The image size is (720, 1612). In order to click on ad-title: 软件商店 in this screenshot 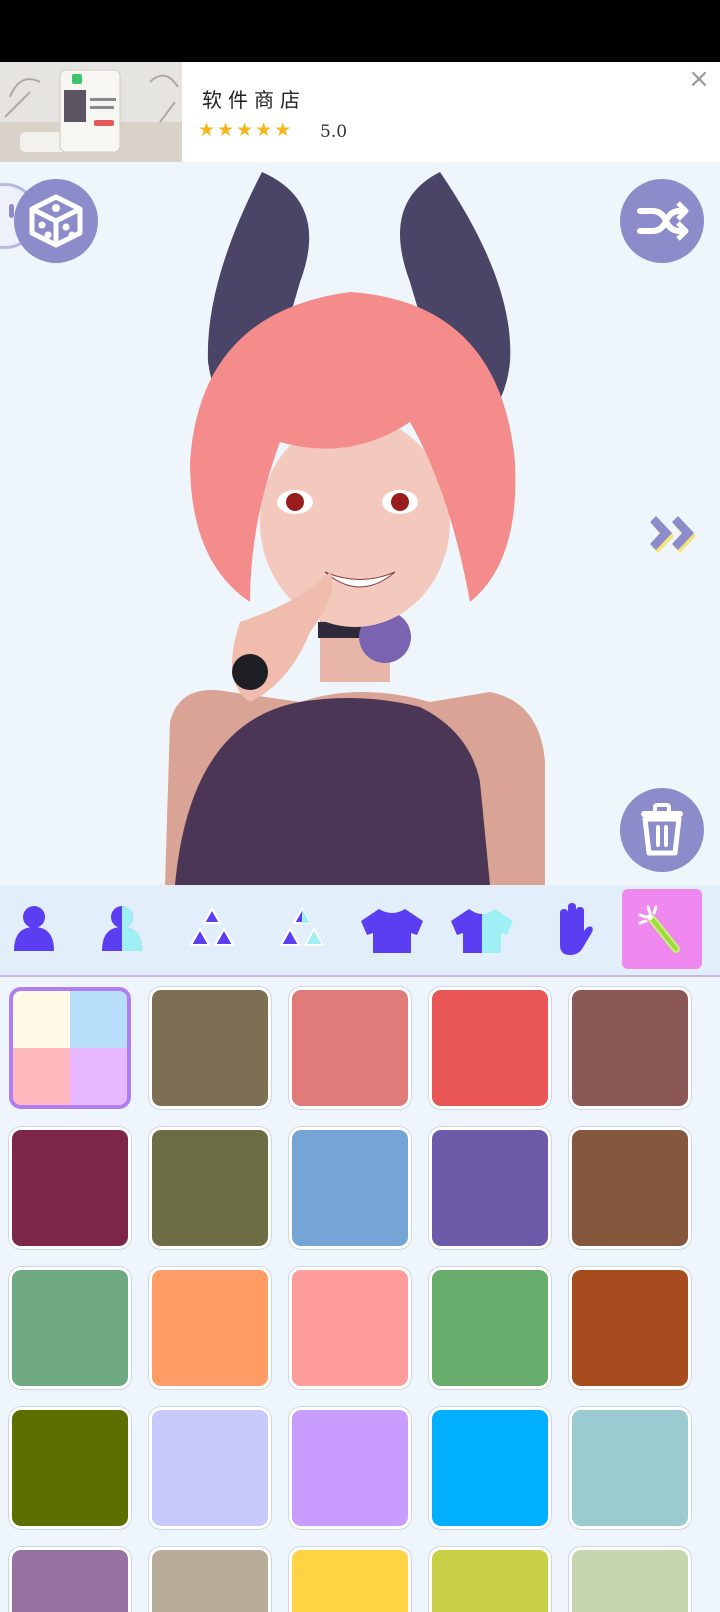, I will do `click(254, 100)`.